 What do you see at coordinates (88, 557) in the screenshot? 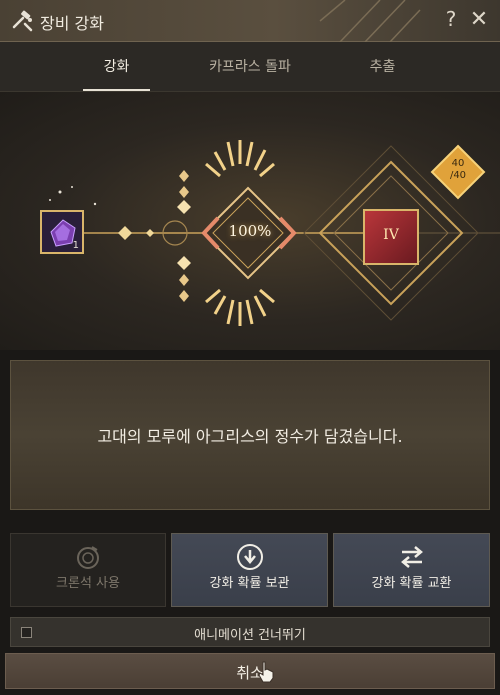
I see `chronos-stone-icon` at bounding box center [88, 557].